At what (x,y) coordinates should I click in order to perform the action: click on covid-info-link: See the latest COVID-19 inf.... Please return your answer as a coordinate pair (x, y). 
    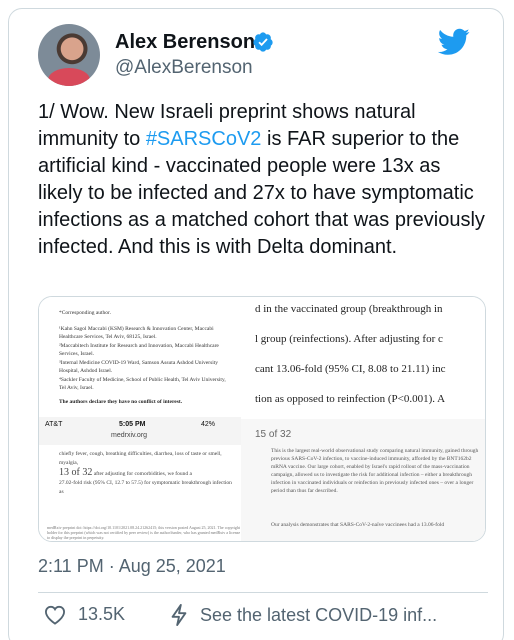
    Looking at the image, I should click on (325, 615).